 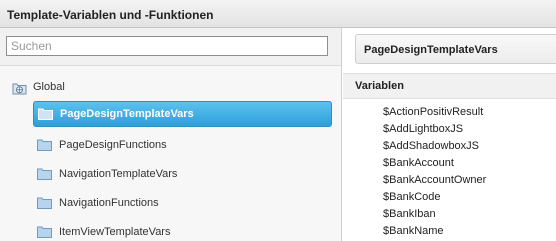 What do you see at coordinates (118, 174) in the screenshot?
I see `tree-item-label: NavigationTemplateVars` at bounding box center [118, 174].